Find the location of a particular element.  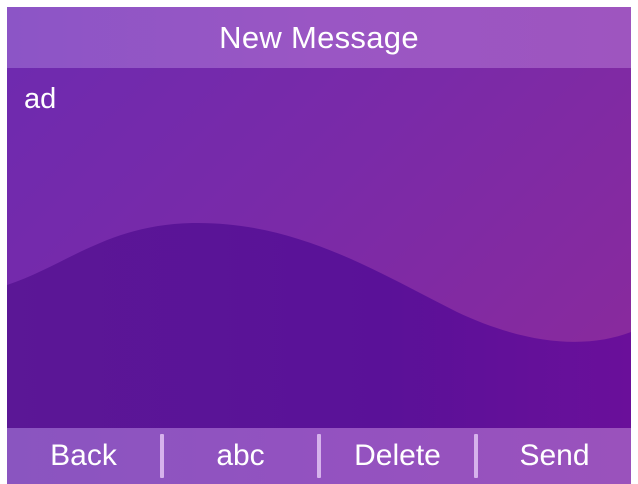

title-bar: New Message is located at coordinates (319, 37).